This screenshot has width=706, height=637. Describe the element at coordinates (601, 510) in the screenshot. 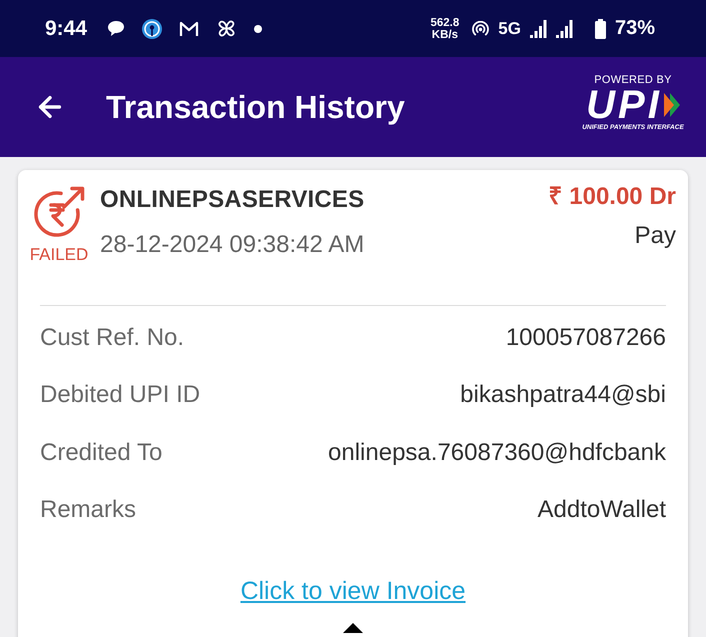

I see `detail-value: AddtoWallet` at that location.